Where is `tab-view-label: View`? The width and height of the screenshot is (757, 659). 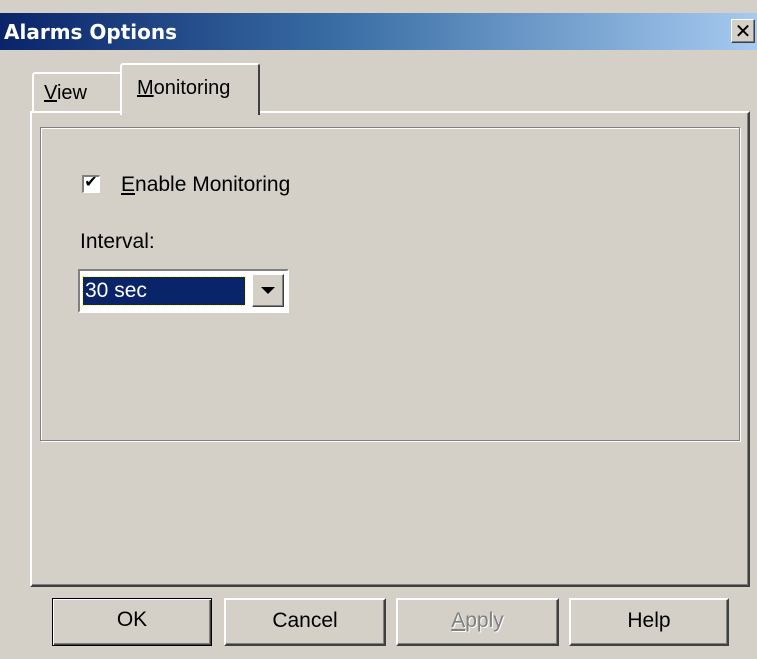 tab-view-label: View is located at coordinates (65, 93).